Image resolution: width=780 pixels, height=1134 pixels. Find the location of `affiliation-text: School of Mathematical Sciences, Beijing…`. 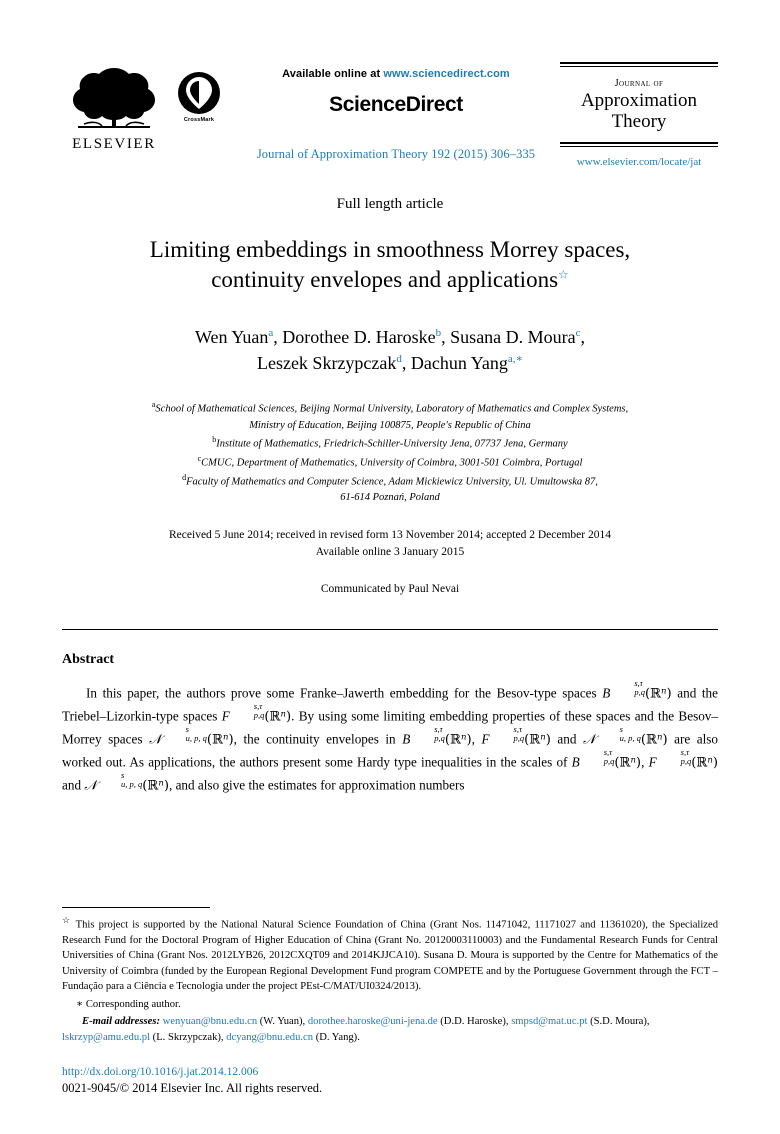

affiliation-text: School of Mathematical Sciences, Beijing… is located at coordinates (392, 409).